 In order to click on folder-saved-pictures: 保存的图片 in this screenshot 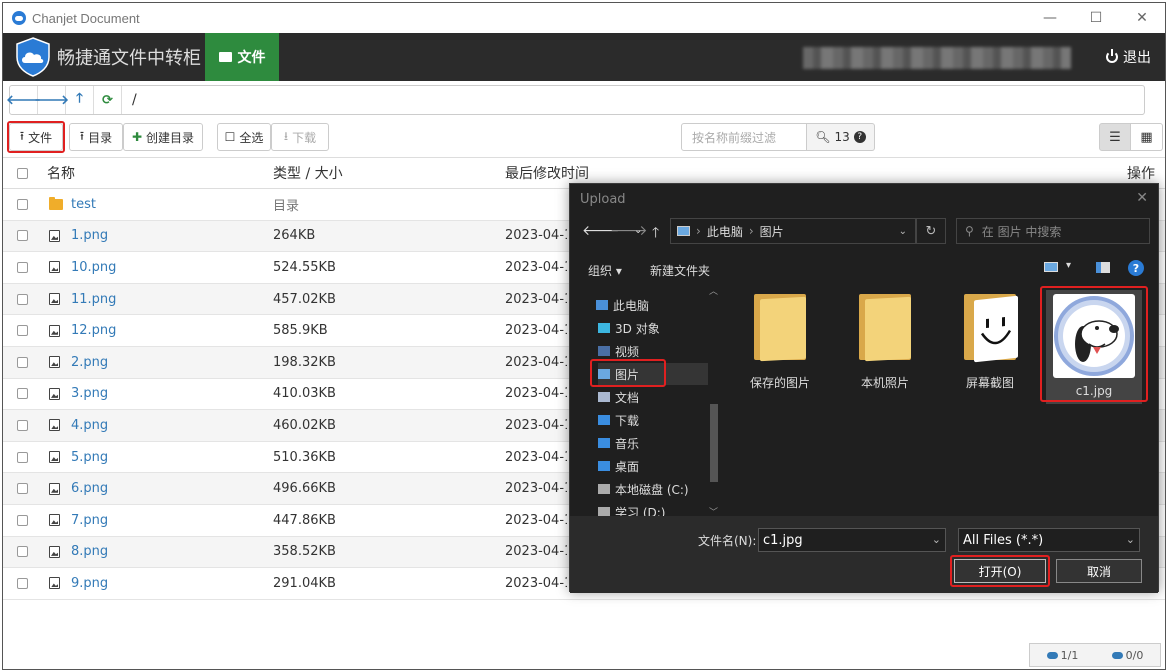, I will do `click(780, 342)`.